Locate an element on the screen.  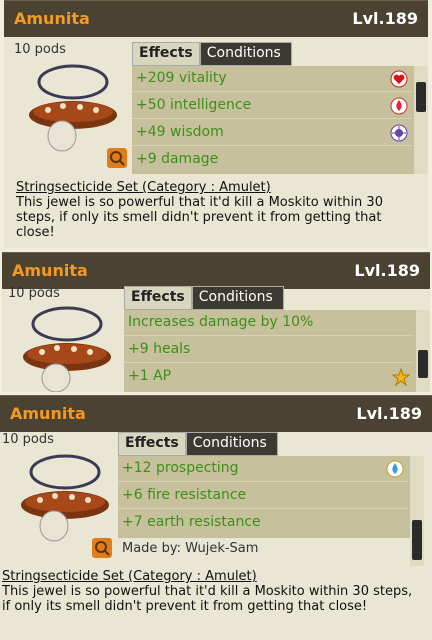
effect-text: +209 vitality is located at coordinates (181, 78).